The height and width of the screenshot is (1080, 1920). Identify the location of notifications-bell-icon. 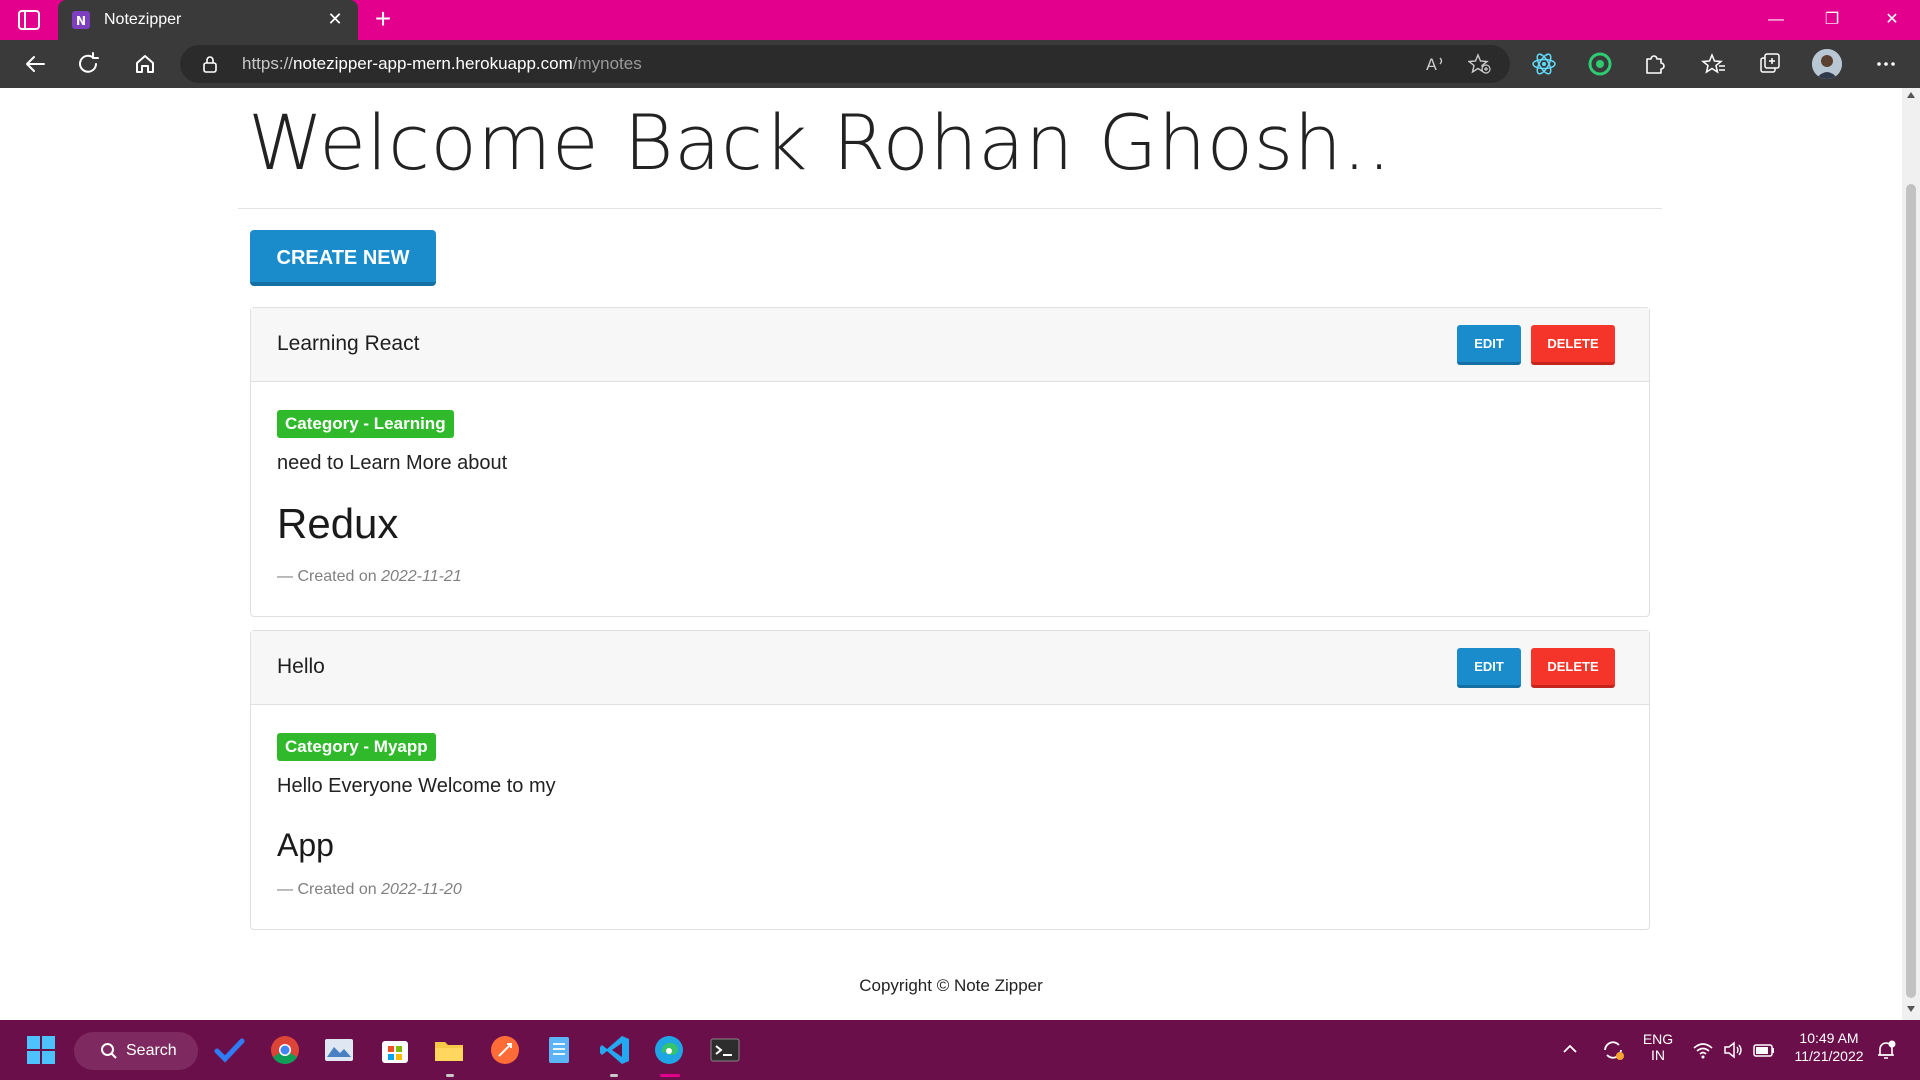
(1886, 1050).